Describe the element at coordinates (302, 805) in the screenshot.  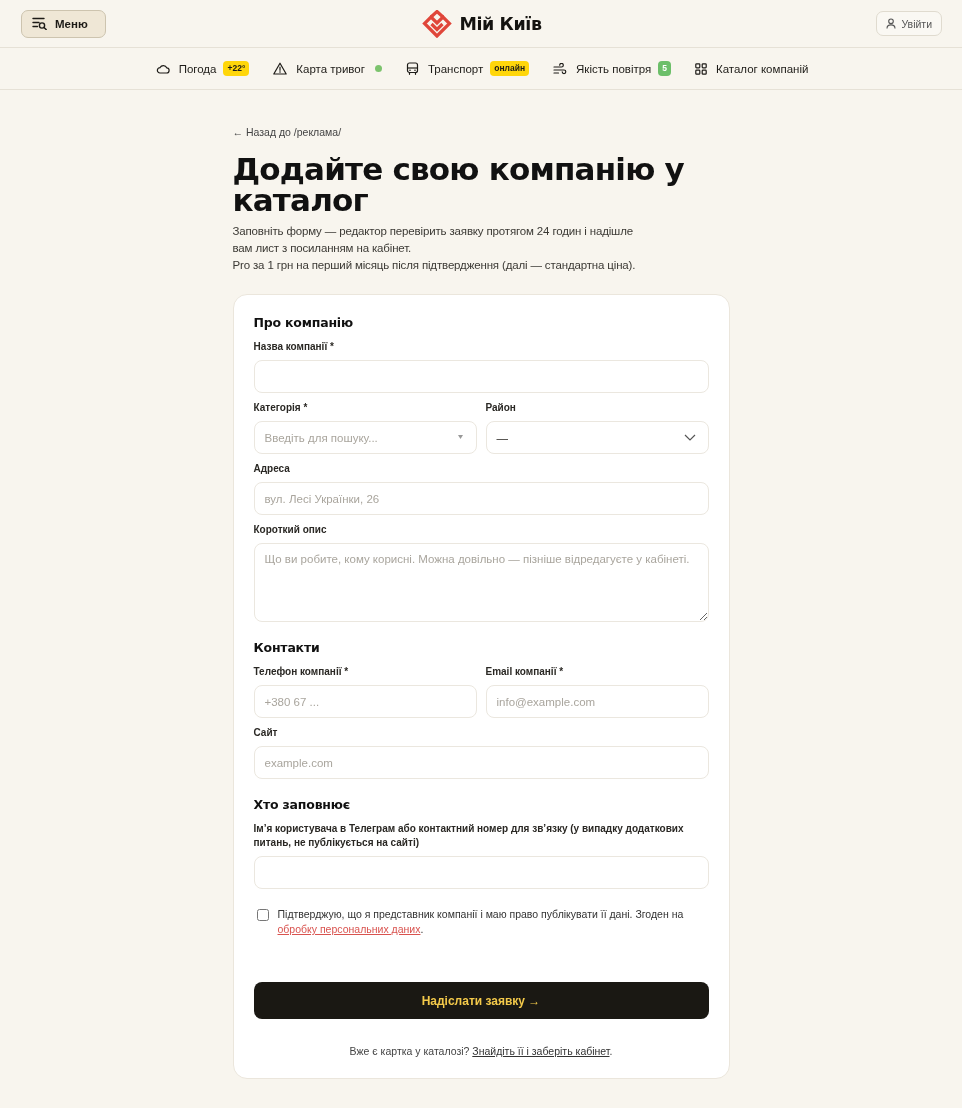
I see `section-heading: Хто заповнює` at that location.